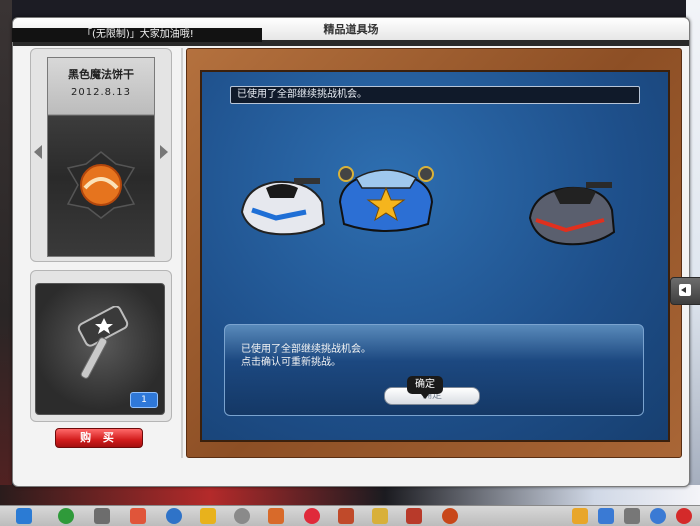  What do you see at coordinates (174, 516) in the screenshot?
I see `swirl-icon` at bounding box center [174, 516].